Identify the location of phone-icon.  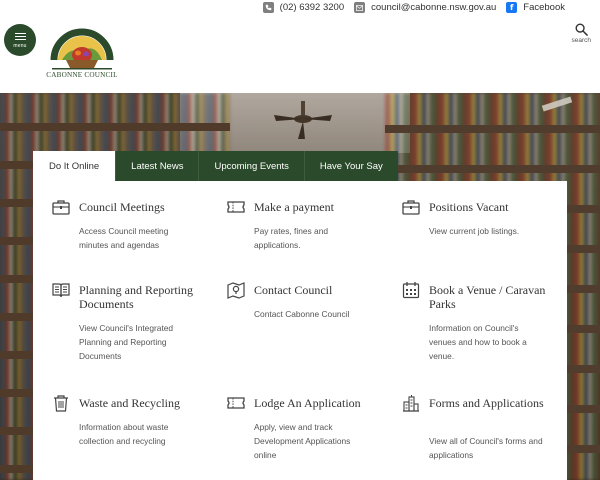
(268, 7).